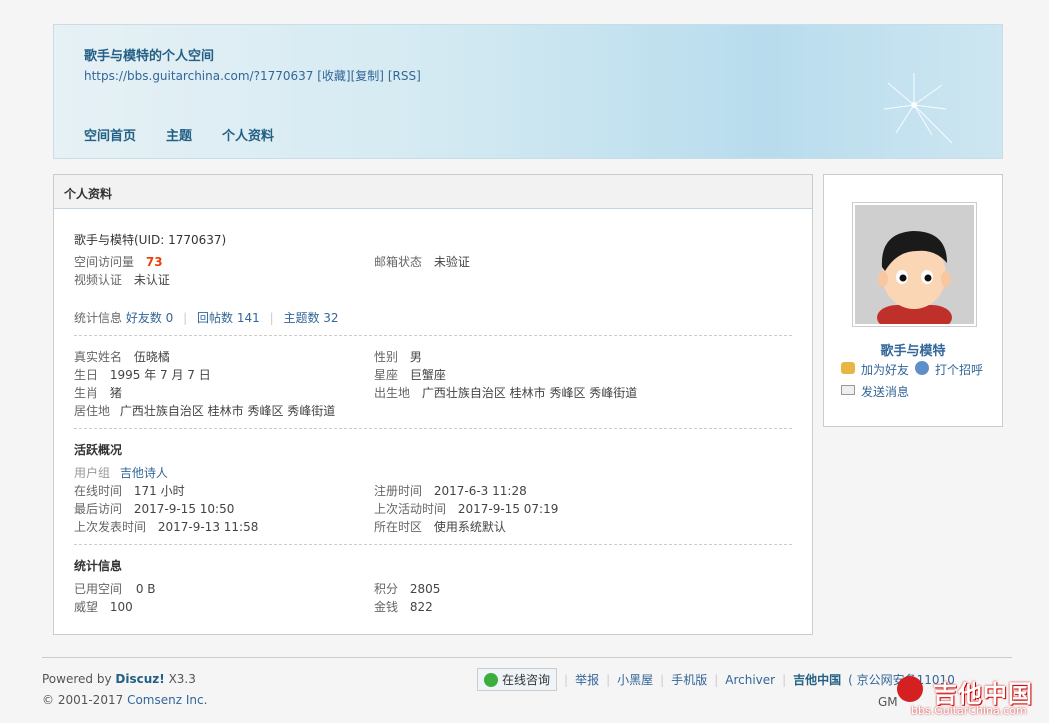 The width and height of the screenshot is (1049, 723). I want to click on gender-row: 性别 男, so click(398, 356).